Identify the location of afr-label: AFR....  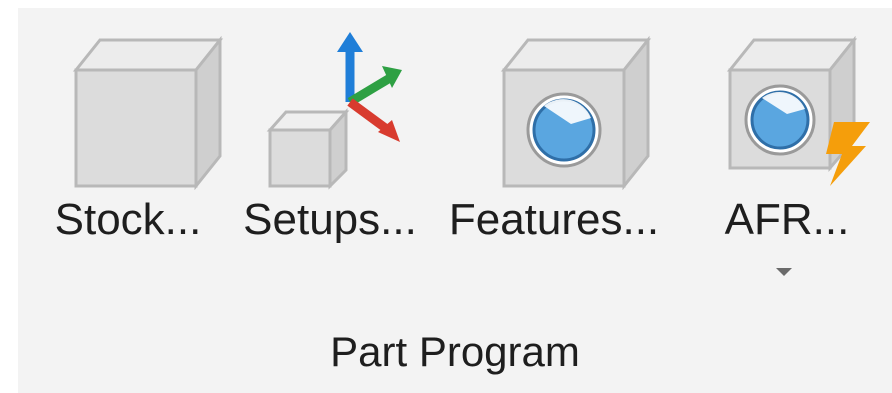
(787, 219).